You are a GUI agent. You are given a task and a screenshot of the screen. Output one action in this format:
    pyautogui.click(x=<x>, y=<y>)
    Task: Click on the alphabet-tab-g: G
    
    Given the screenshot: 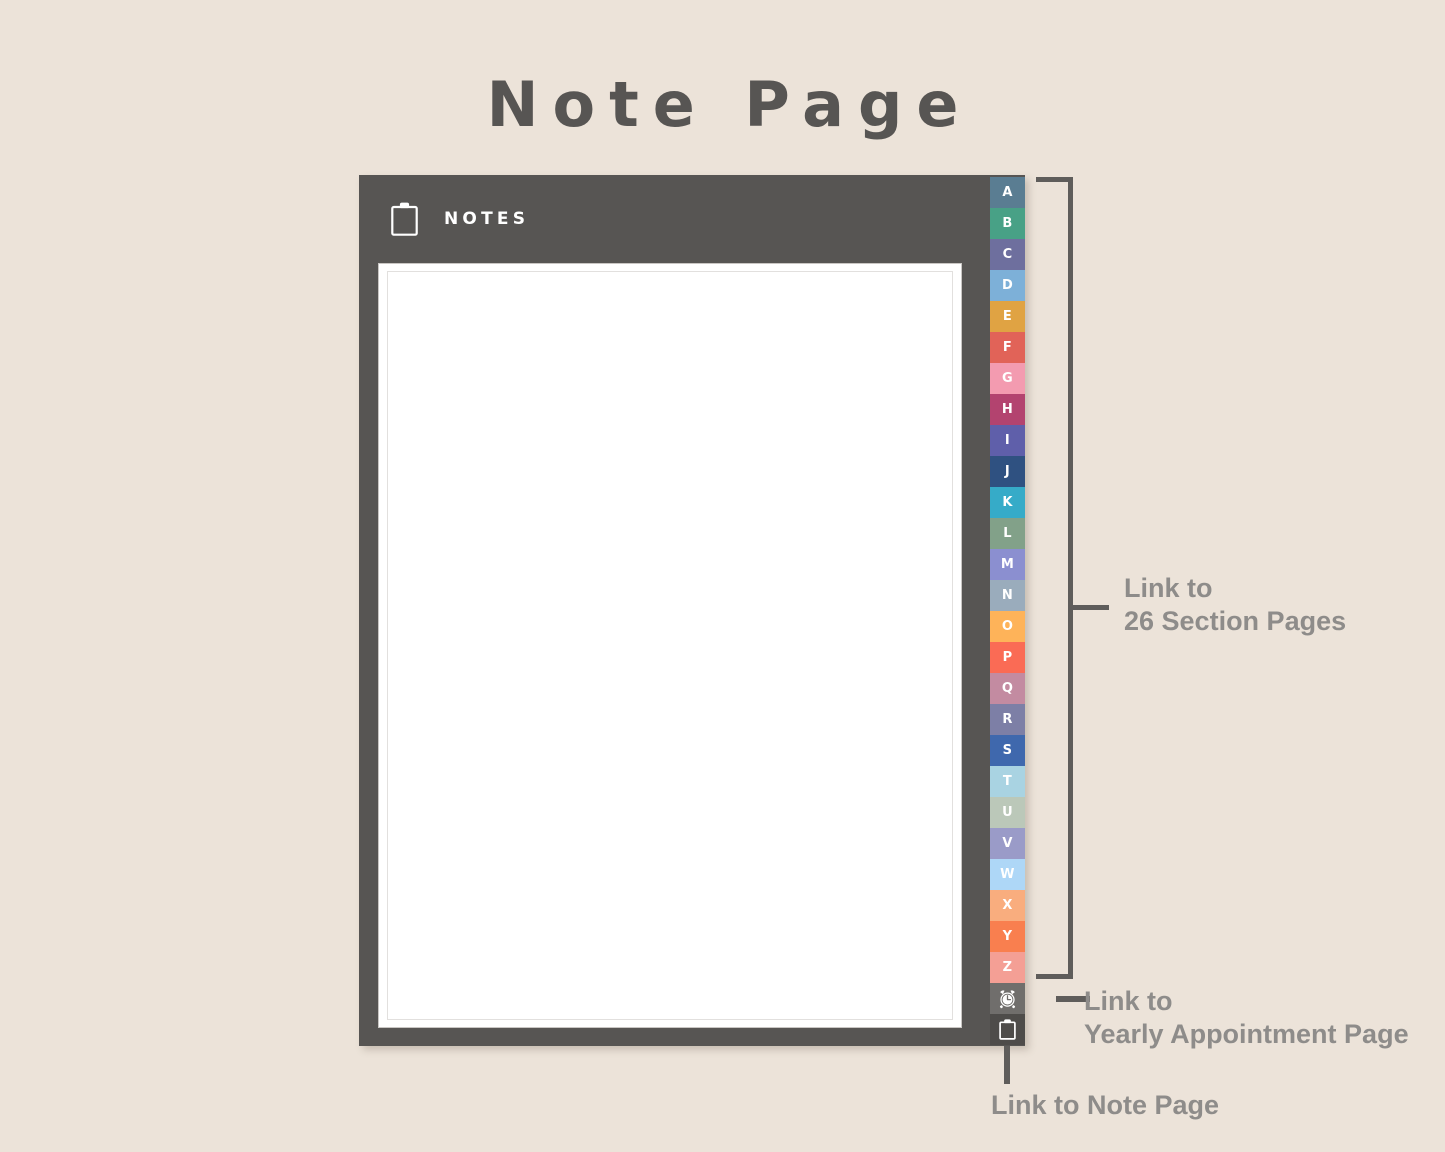 What is the action you would take?
    pyautogui.click(x=1007, y=378)
    